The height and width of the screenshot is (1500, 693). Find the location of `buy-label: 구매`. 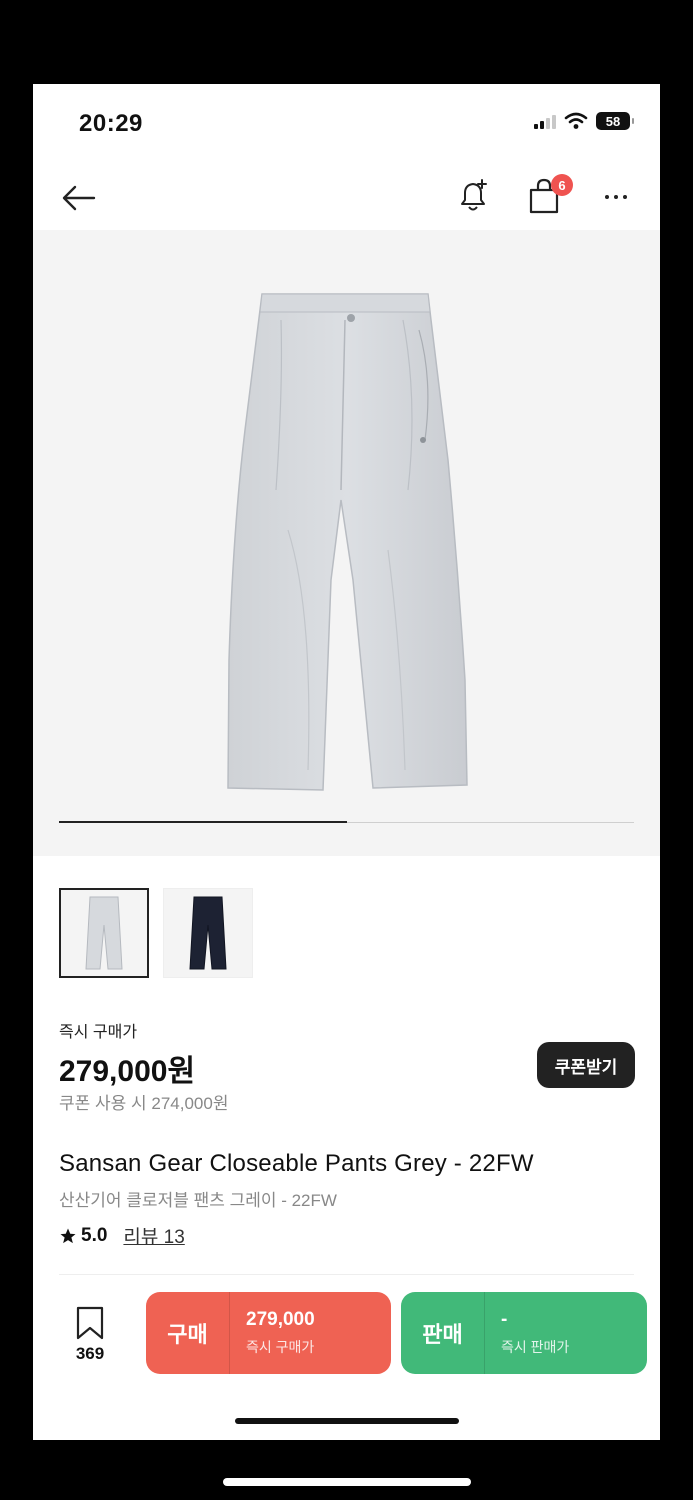

buy-label: 구매 is located at coordinates (188, 1333).